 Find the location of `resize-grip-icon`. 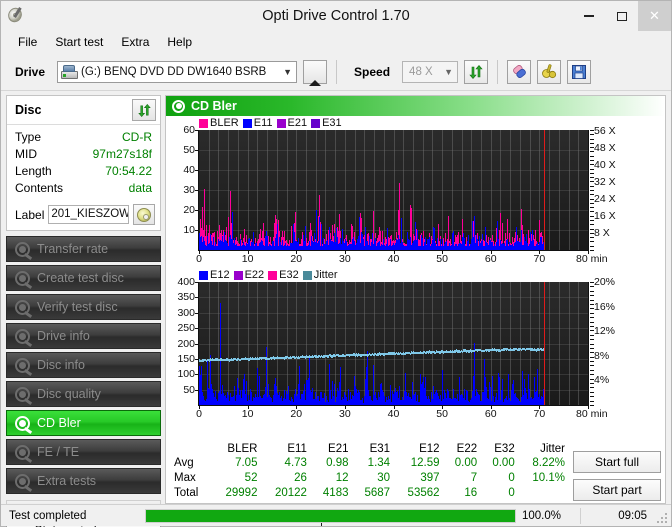

resize-grip-icon is located at coordinates (660, 516).